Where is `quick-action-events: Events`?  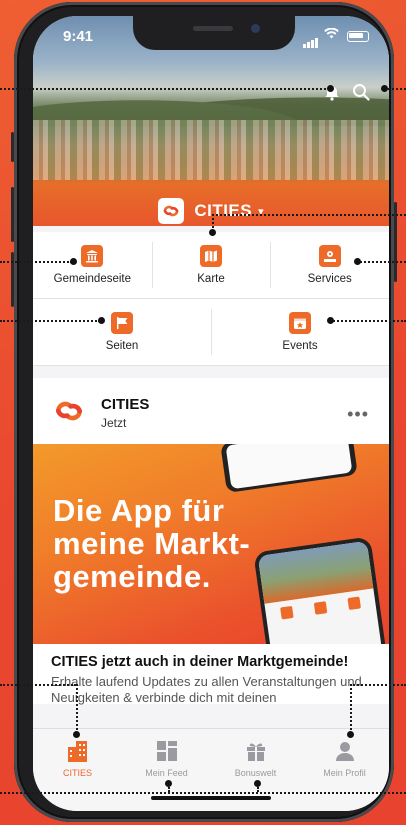 quick-action-events: Events is located at coordinates (300, 332).